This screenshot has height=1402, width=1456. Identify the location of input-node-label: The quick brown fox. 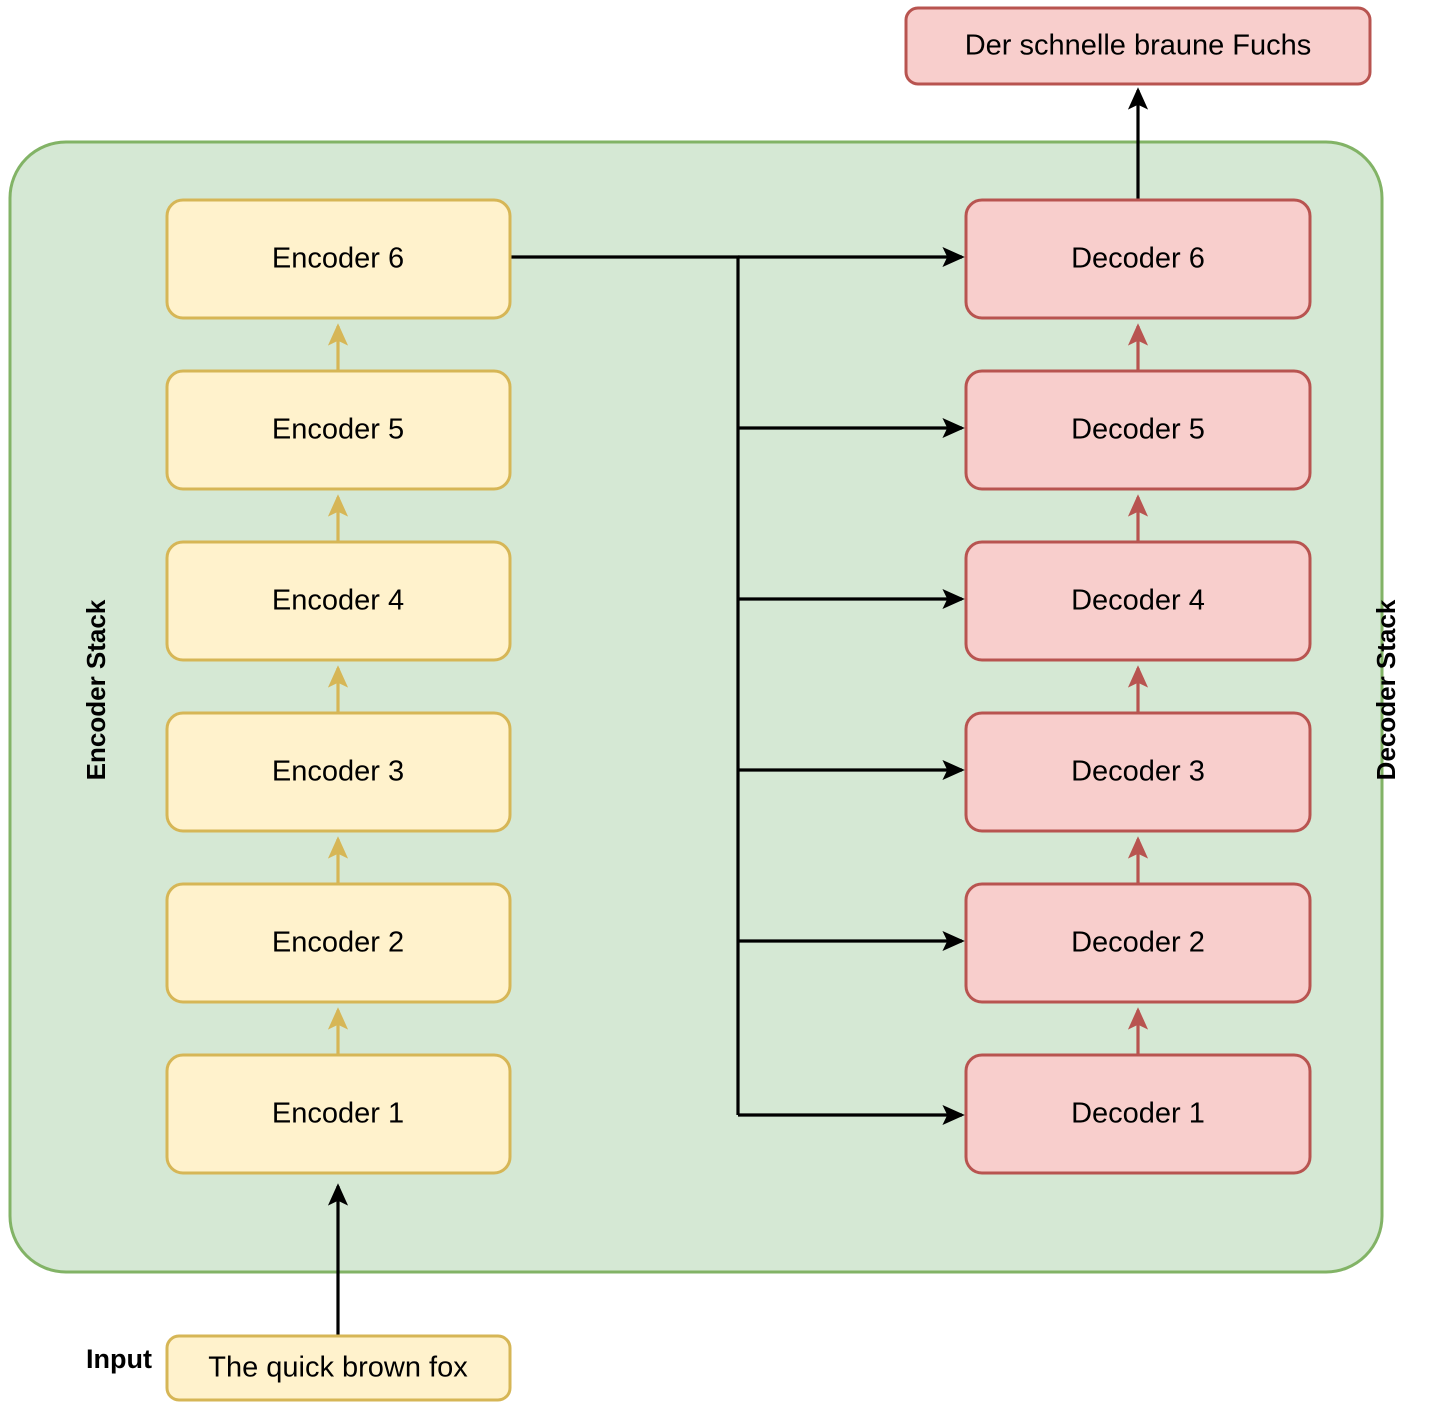
(338, 1368).